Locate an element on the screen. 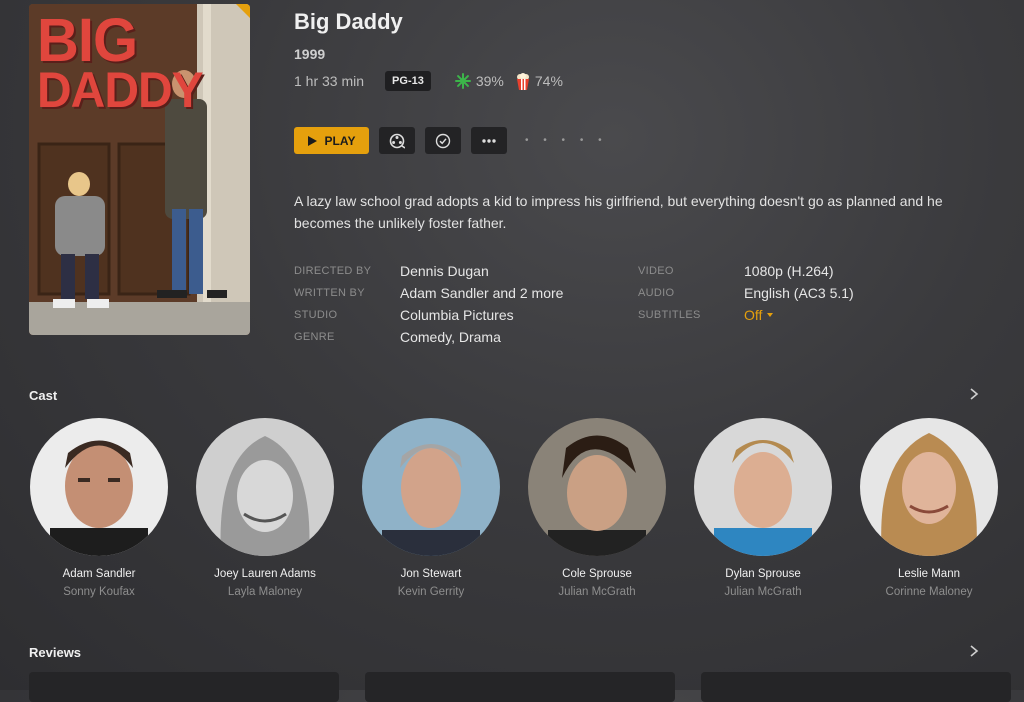  writer-link: Adam Sandler and 2 more is located at coordinates (481, 293).